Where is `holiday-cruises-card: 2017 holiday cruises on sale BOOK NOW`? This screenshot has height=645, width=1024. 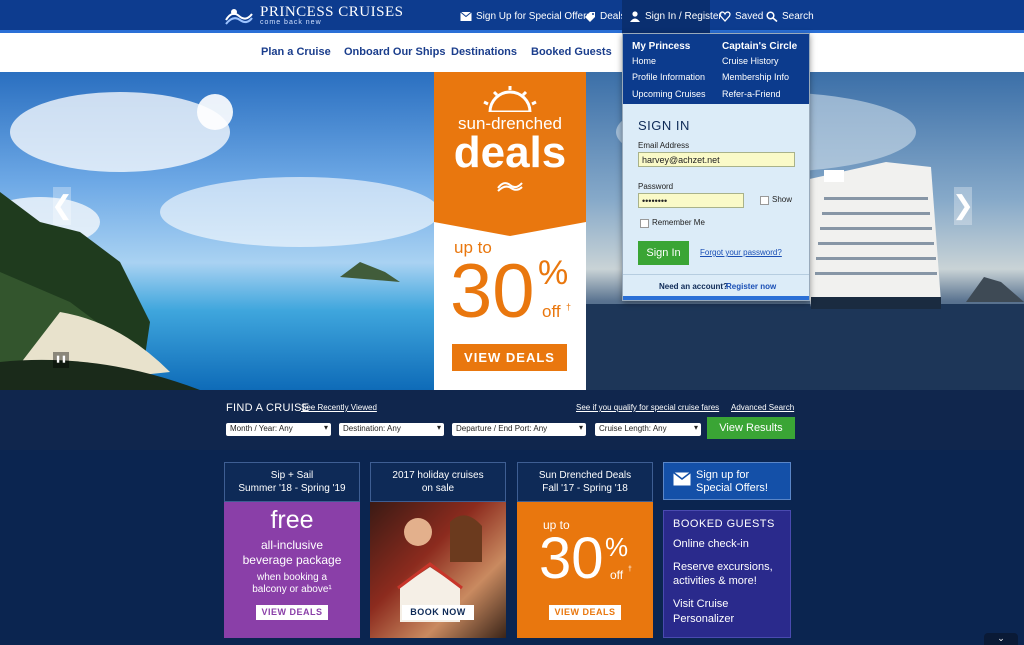
holiday-cruises-card: 2017 holiday cruises on sale BOOK NOW is located at coordinates (438, 550).